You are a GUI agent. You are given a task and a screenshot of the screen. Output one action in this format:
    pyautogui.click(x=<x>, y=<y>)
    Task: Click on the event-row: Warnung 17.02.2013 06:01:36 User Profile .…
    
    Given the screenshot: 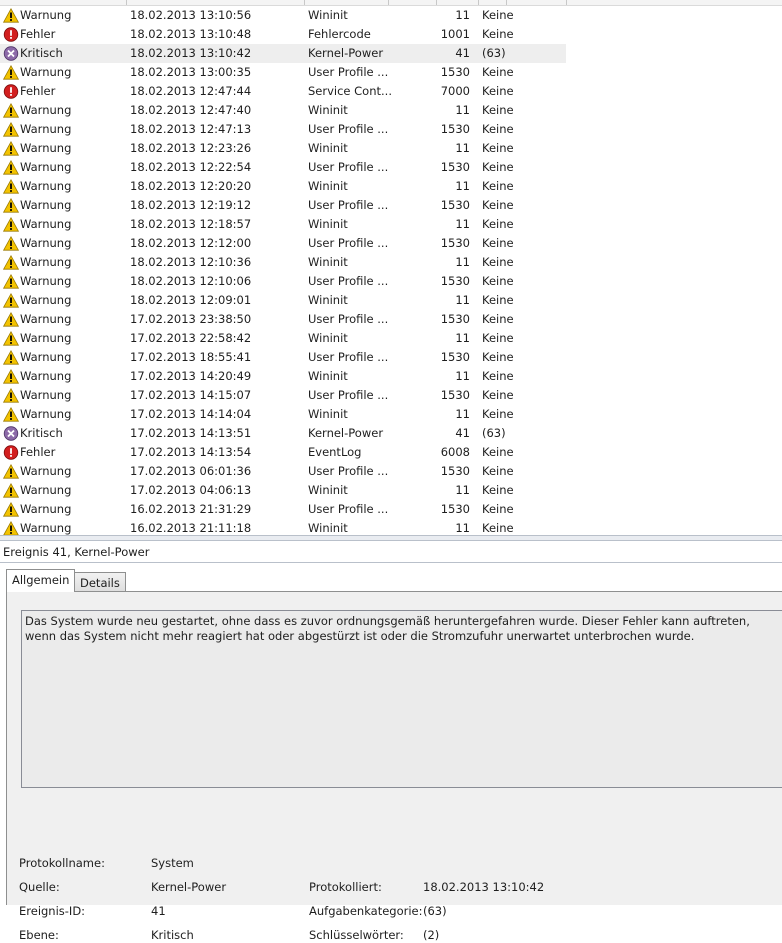 What is the action you would take?
    pyautogui.click(x=283, y=471)
    